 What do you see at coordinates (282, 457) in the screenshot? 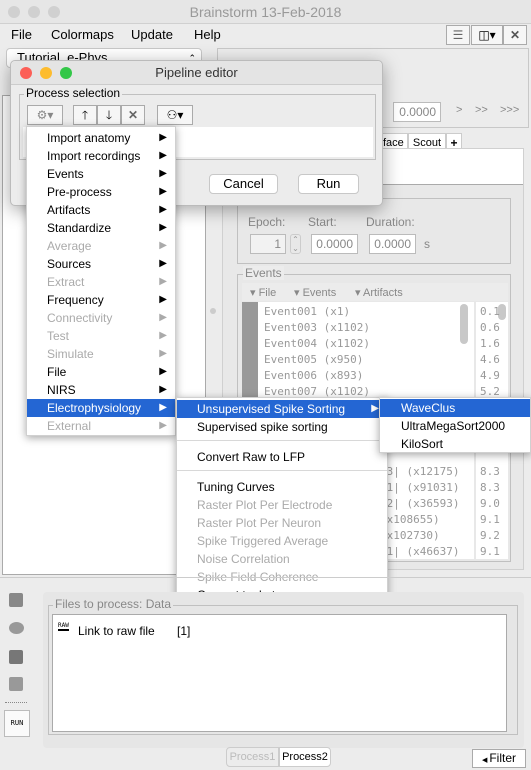
I see `menu-item-convert-raw-to-lfp: Convert Raw to LFP` at bounding box center [282, 457].